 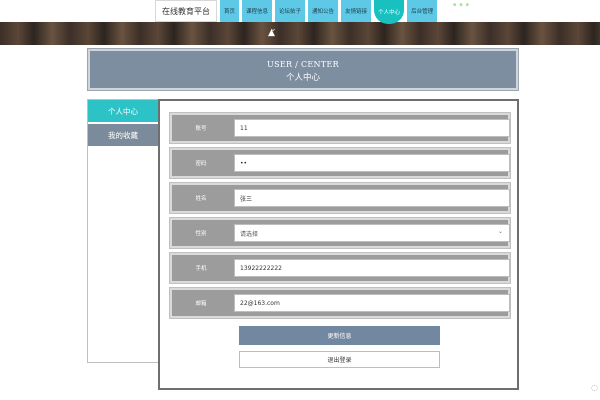 What do you see at coordinates (372, 233) in the screenshot?
I see `gender-select: 请选择 ⌄` at bounding box center [372, 233].